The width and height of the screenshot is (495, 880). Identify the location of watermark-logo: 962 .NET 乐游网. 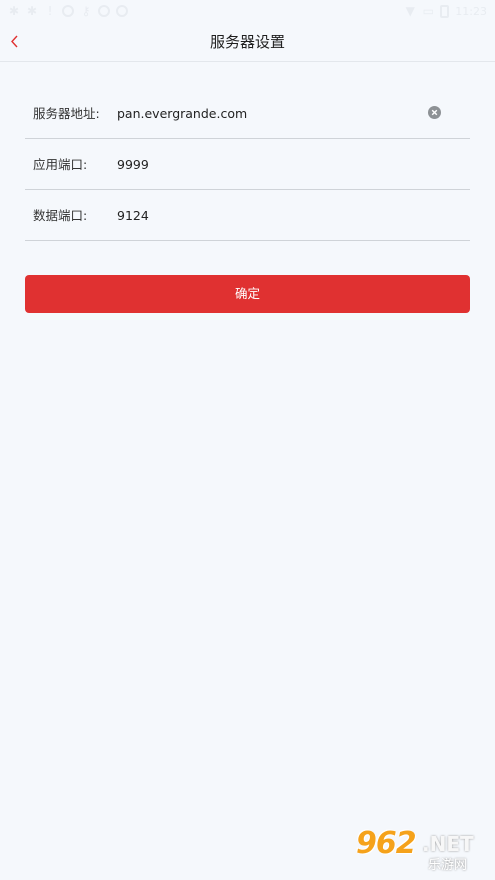
(419, 850).